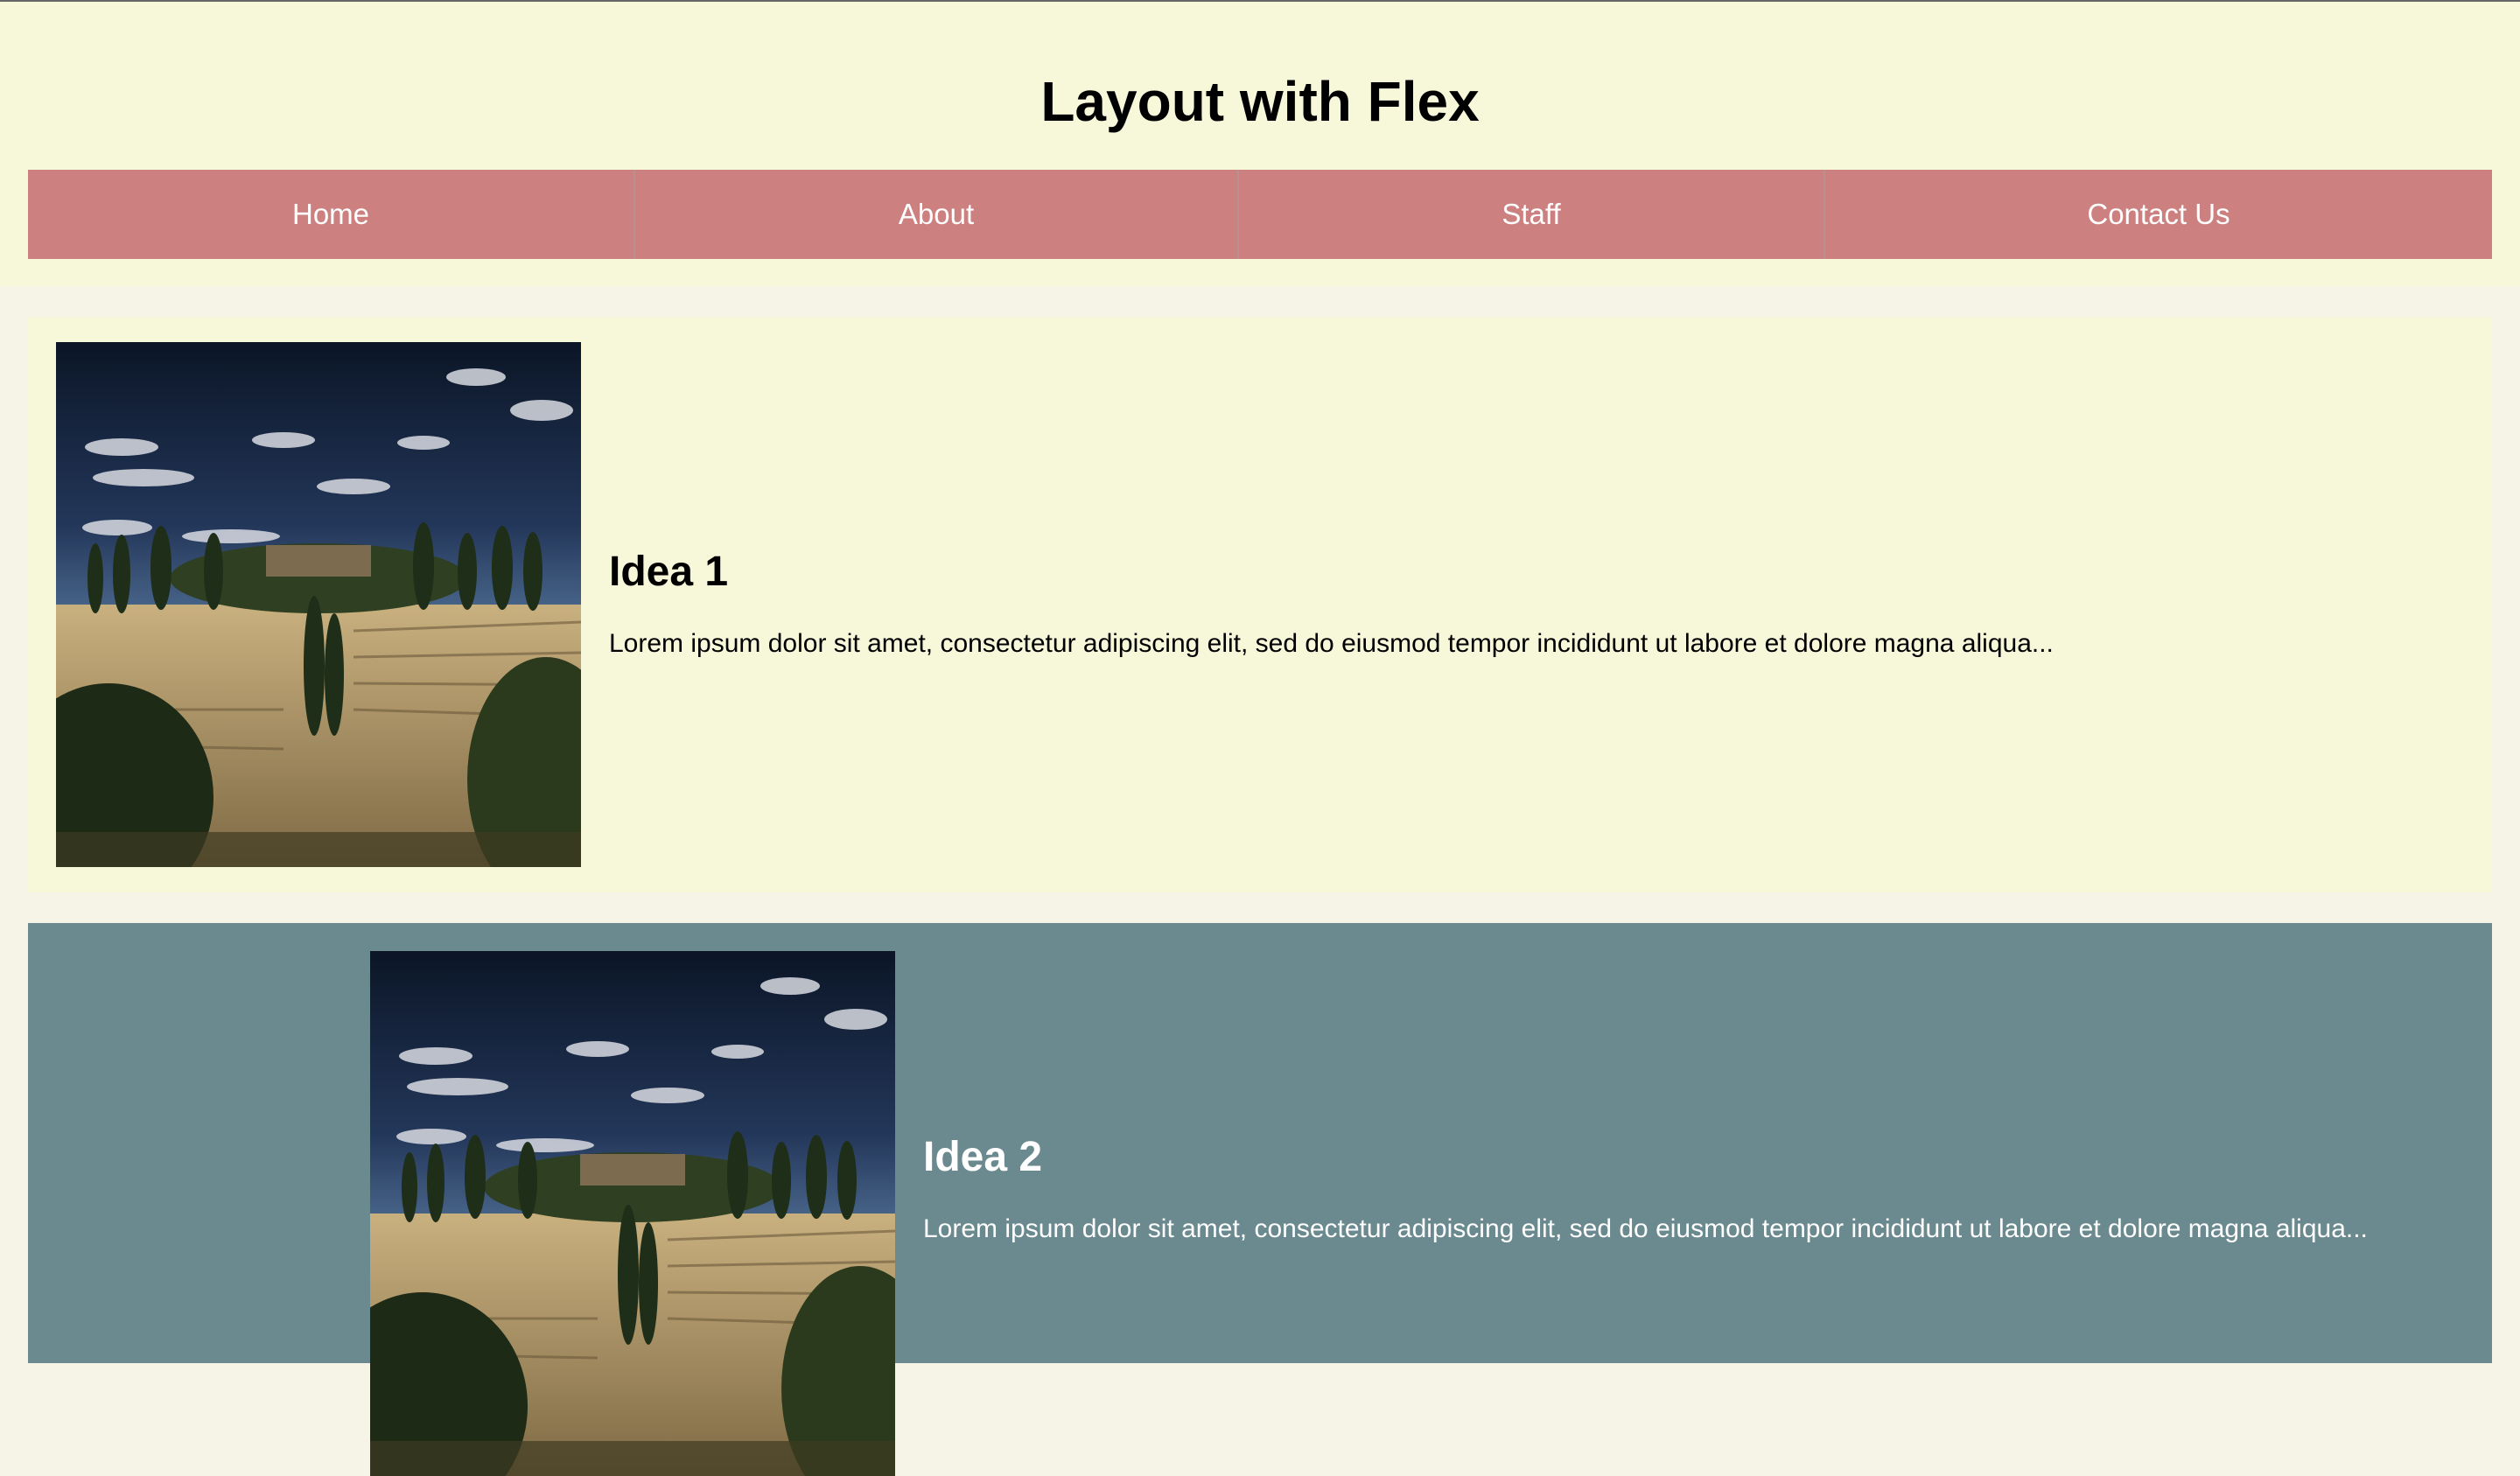 This screenshot has height=1476, width=2520. What do you see at coordinates (331, 214) in the screenshot?
I see `nav-item-home: Home` at bounding box center [331, 214].